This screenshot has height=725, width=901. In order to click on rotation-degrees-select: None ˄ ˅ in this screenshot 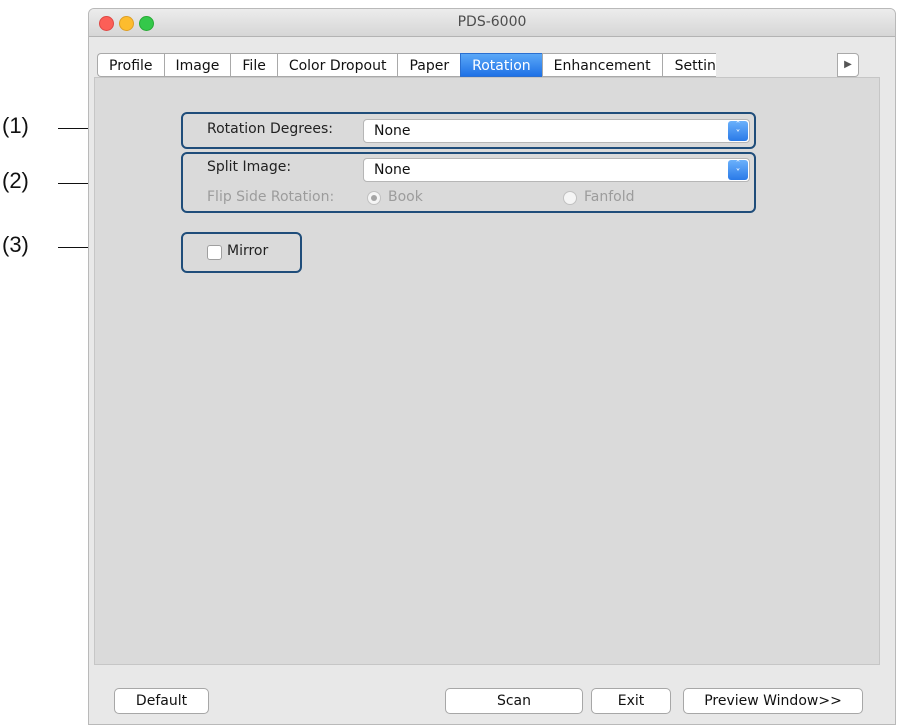, I will do `click(556, 131)`.